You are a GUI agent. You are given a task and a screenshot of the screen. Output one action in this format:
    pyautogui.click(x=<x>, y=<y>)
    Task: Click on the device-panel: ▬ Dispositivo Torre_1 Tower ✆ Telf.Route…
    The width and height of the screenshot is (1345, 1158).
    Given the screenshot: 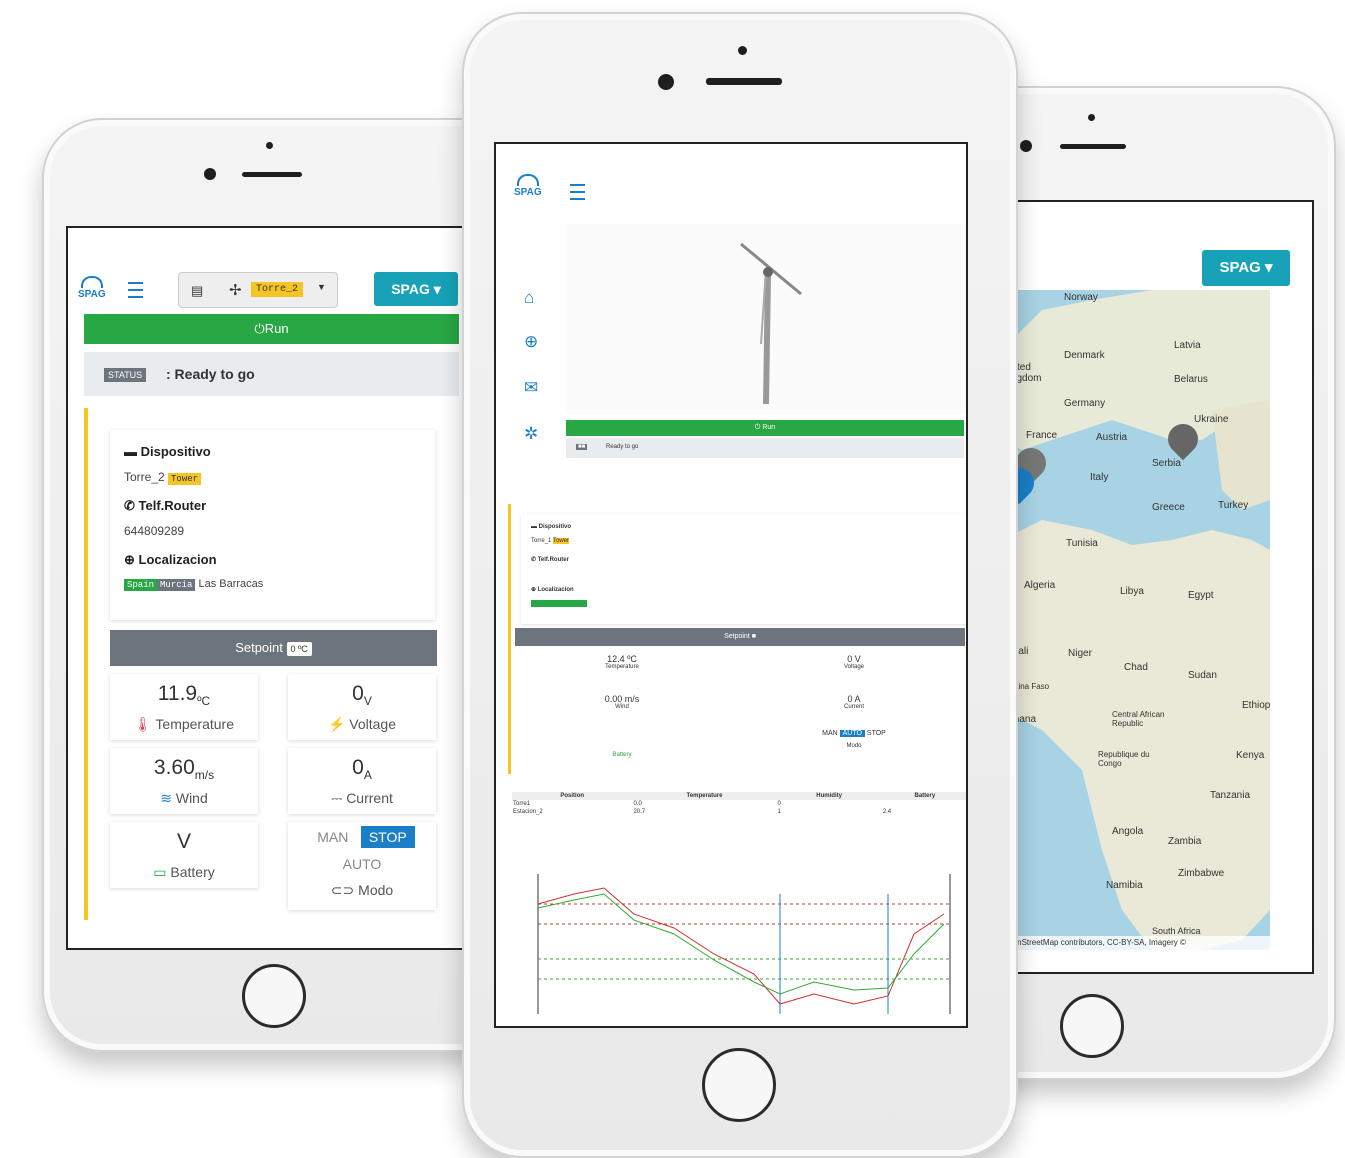 What is the action you would take?
    pyautogui.click(x=737, y=639)
    